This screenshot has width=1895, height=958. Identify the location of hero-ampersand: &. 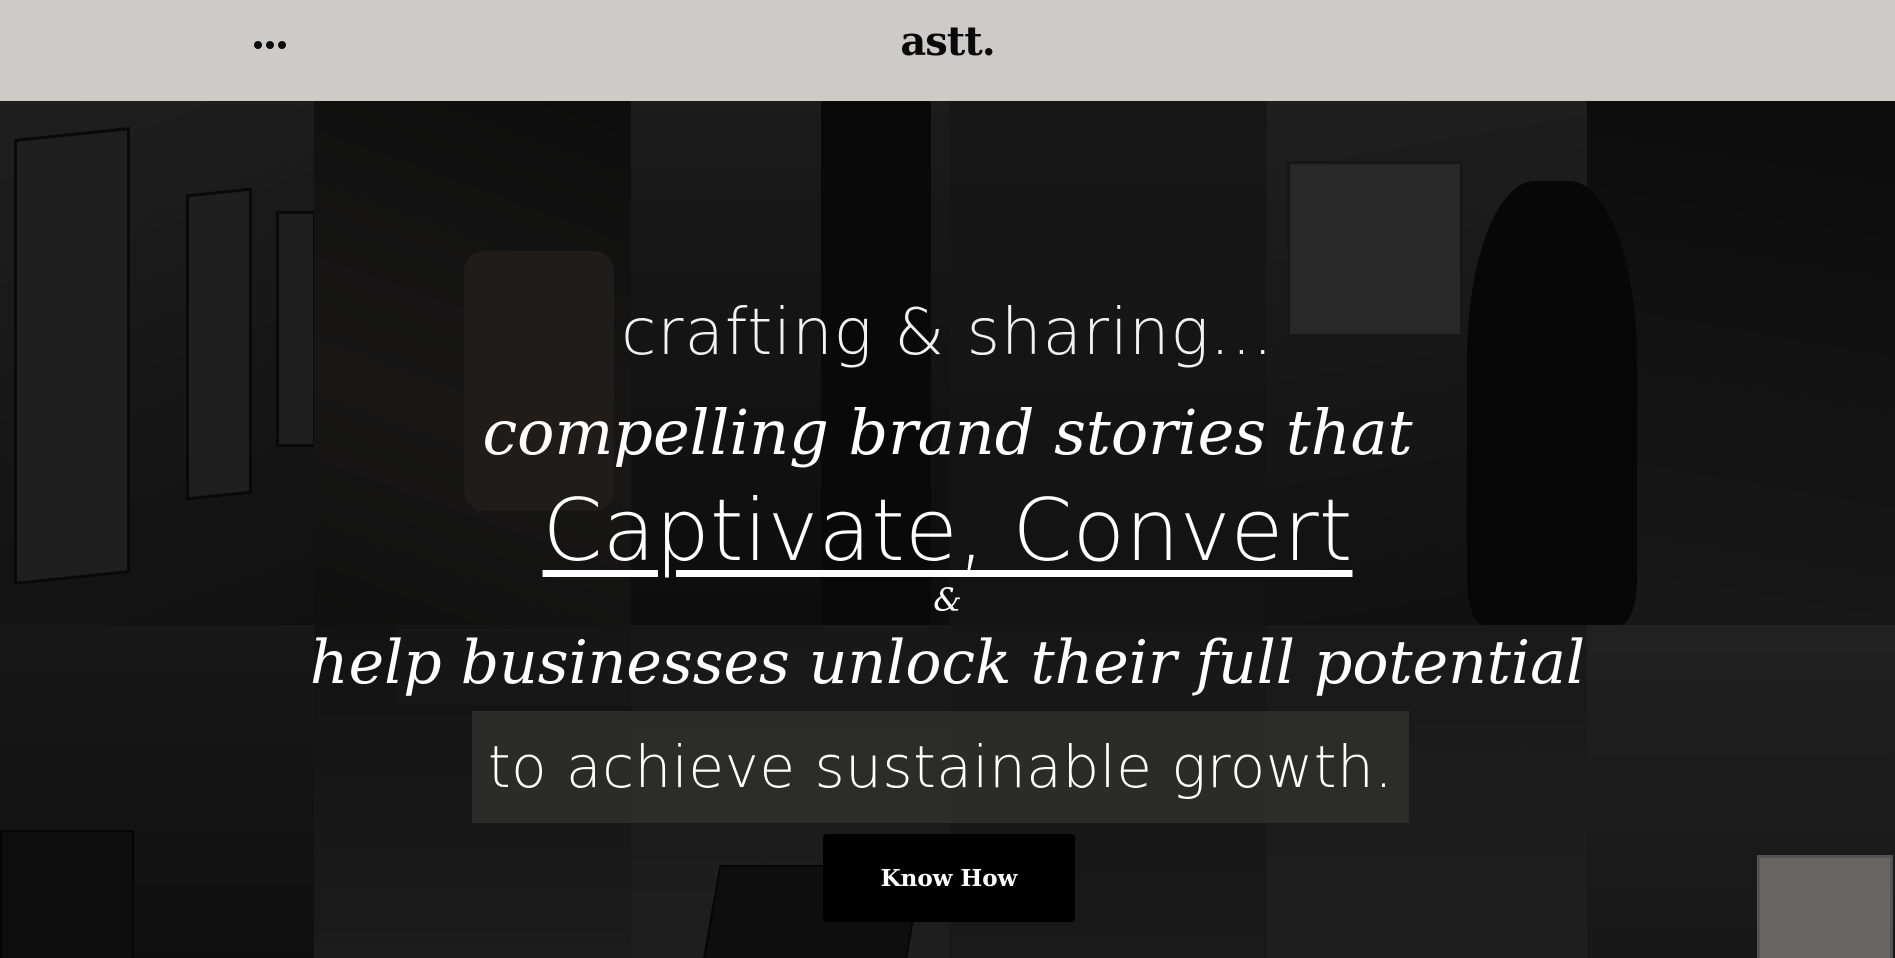
(947, 600).